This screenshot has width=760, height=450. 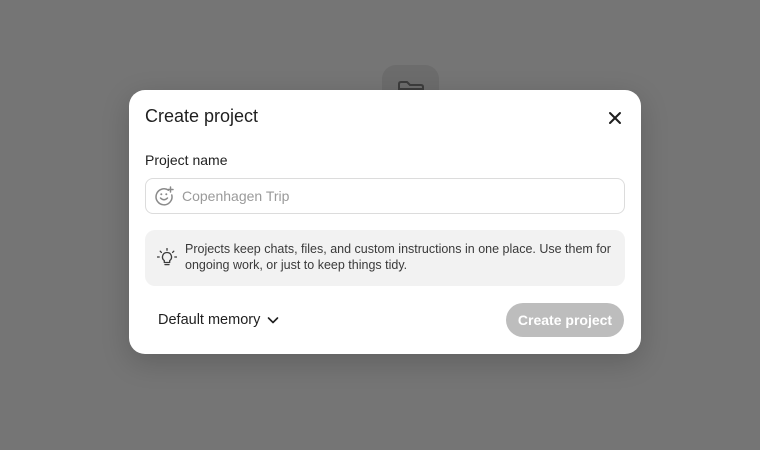 What do you see at coordinates (167, 257) in the screenshot?
I see `lightbulb-icon` at bounding box center [167, 257].